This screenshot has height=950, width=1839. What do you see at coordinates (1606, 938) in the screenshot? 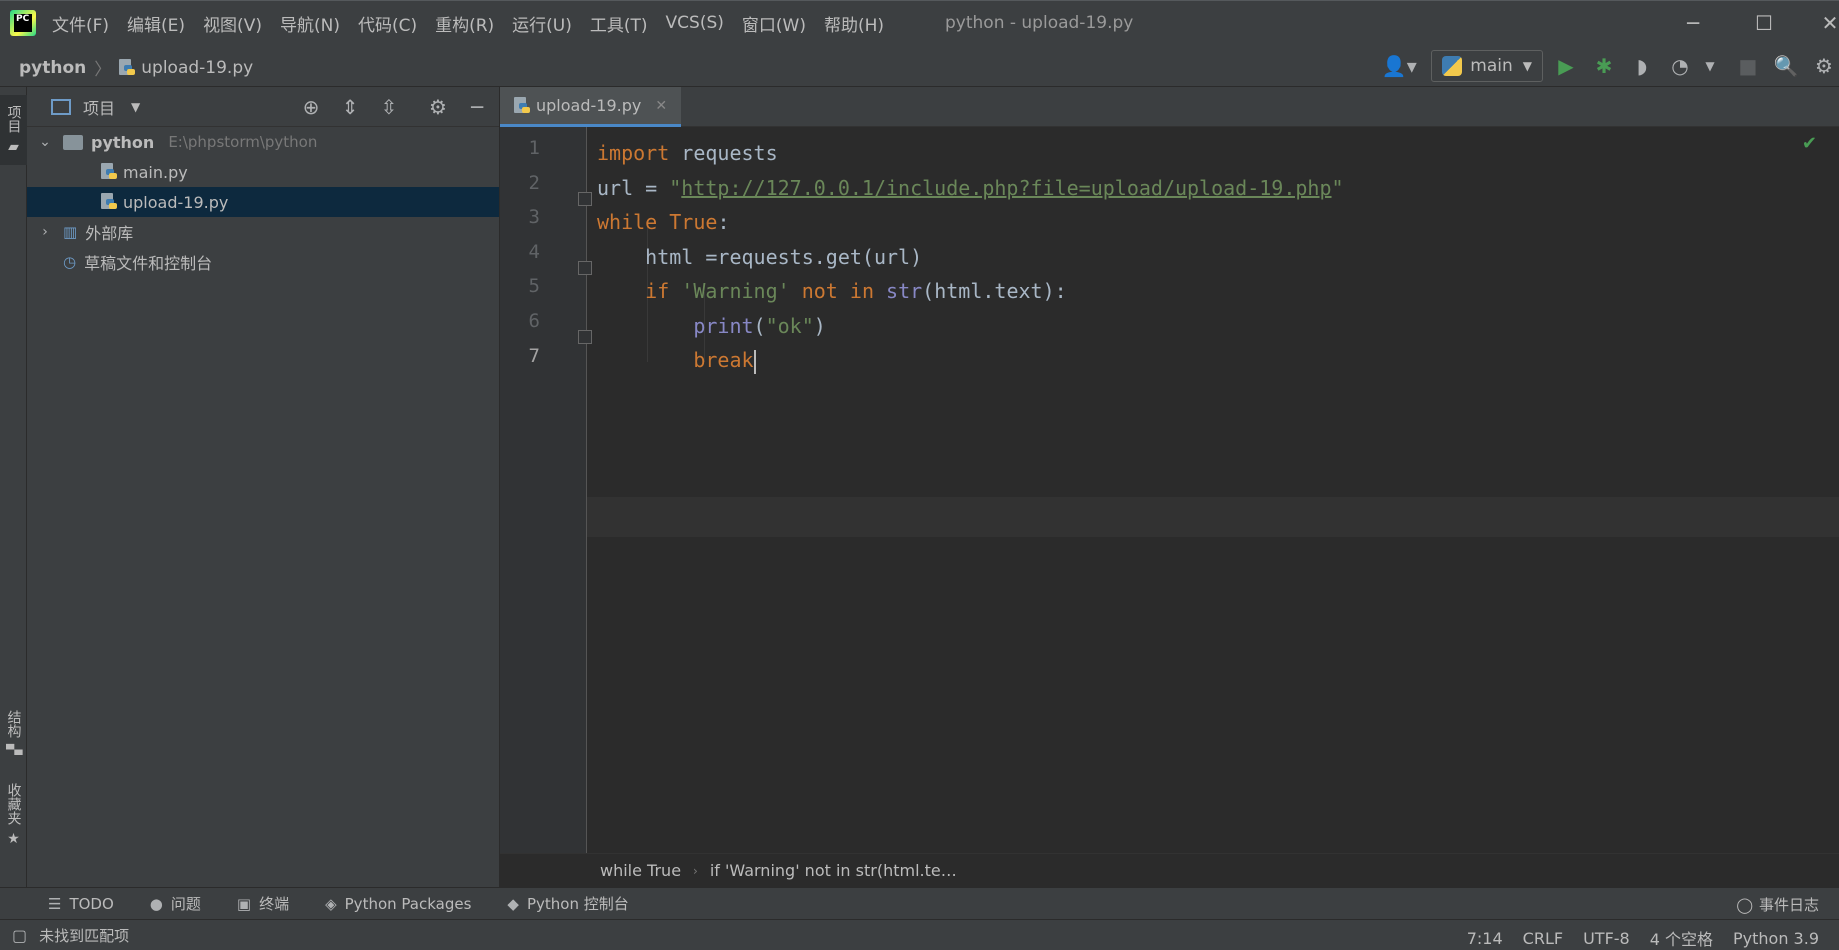
I see `encoding-widget: UTF-8` at bounding box center [1606, 938].